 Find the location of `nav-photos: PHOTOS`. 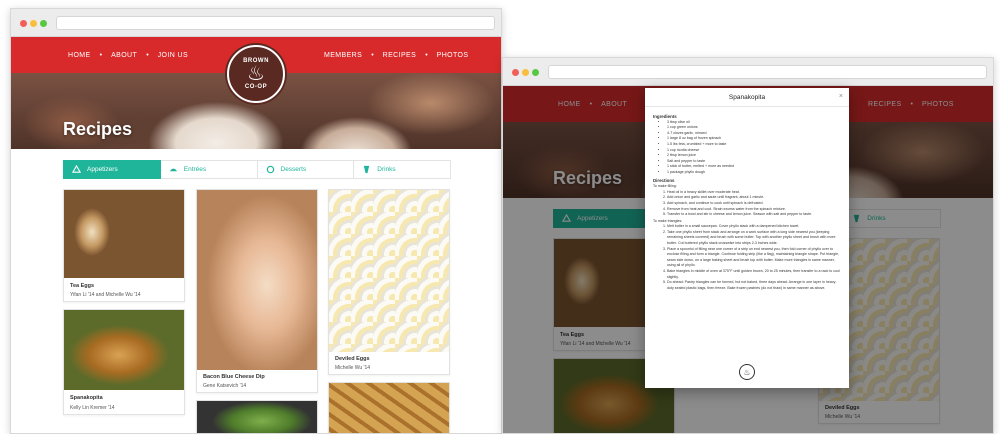

nav-photos: PHOTOS is located at coordinates (453, 55).